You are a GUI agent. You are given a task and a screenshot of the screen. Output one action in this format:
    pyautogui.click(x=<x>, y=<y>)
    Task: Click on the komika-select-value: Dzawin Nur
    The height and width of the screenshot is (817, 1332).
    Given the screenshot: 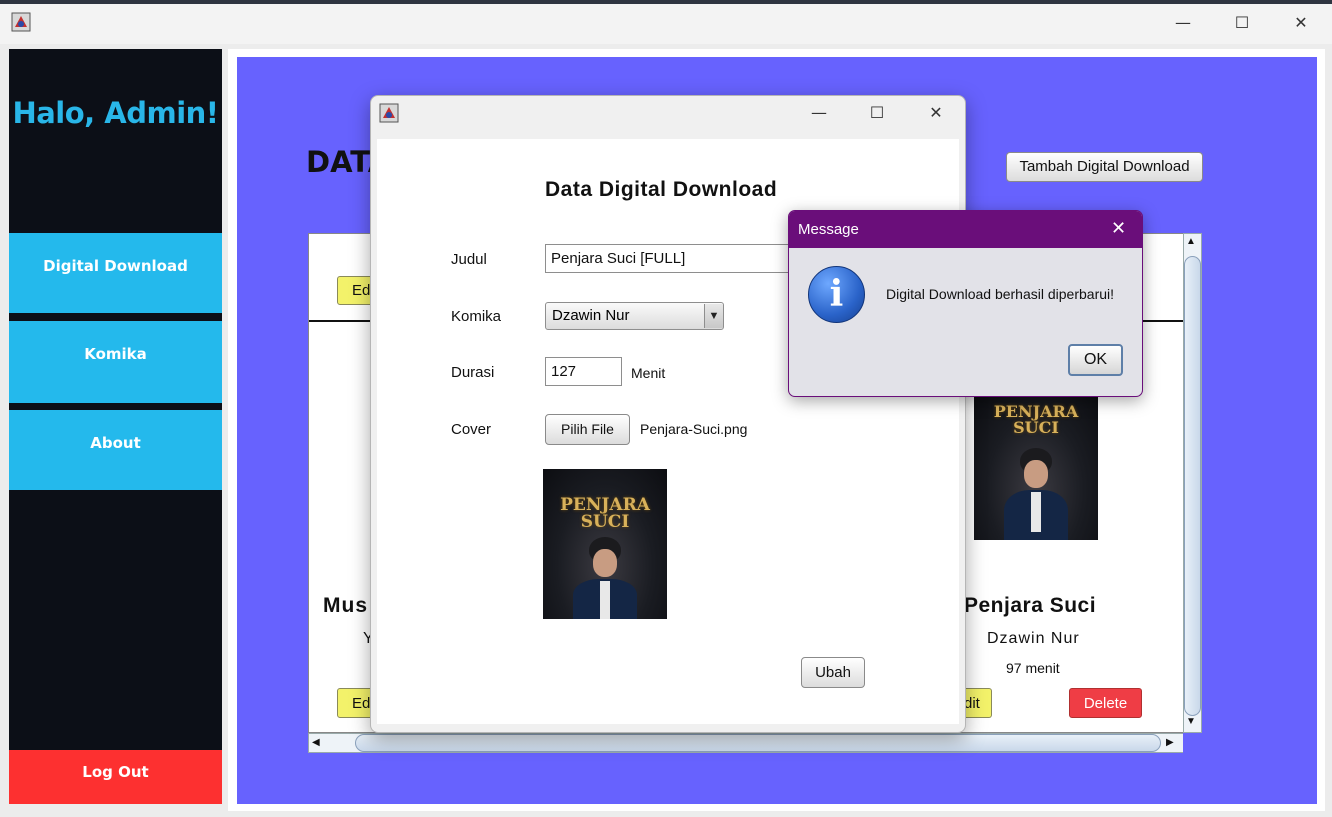 What is the action you would take?
    pyautogui.click(x=591, y=315)
    